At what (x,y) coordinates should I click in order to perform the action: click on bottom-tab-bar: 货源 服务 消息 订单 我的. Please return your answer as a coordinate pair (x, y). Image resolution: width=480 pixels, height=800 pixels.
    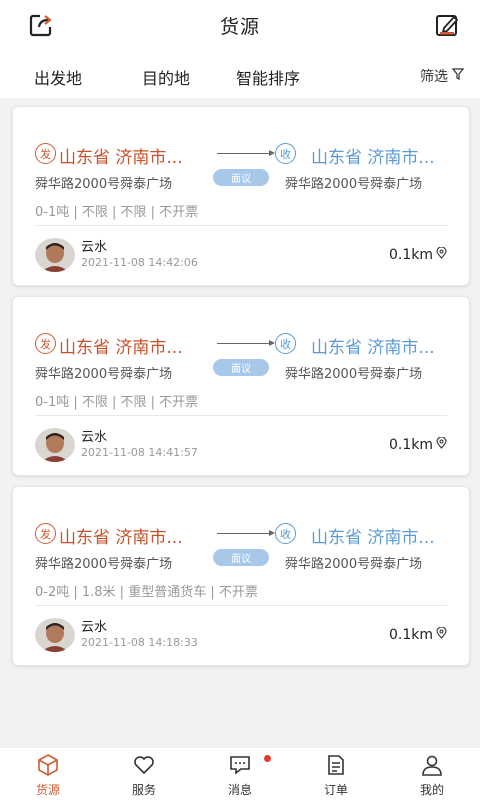
    Looking at the image, I should click on (240, 773).